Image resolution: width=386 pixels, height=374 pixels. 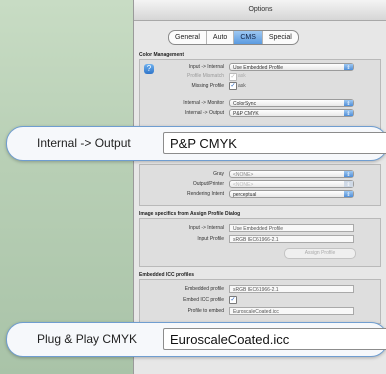 What do you see at coordinates (242, 76) in the screenshot?
I see `profile-mismatch-check-label: ask` at bounding box center [242, 76].